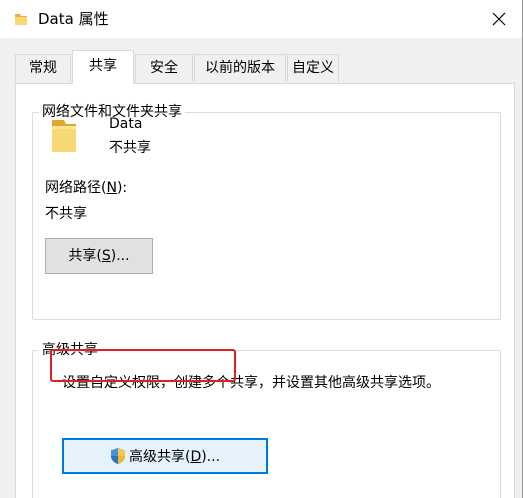 The height and width of the screenshot is (498, 523). What do you see at coordinates (103, 67) in the screenshot?
I see `tab-sharing: 共享` at bounding box center [103, 67].